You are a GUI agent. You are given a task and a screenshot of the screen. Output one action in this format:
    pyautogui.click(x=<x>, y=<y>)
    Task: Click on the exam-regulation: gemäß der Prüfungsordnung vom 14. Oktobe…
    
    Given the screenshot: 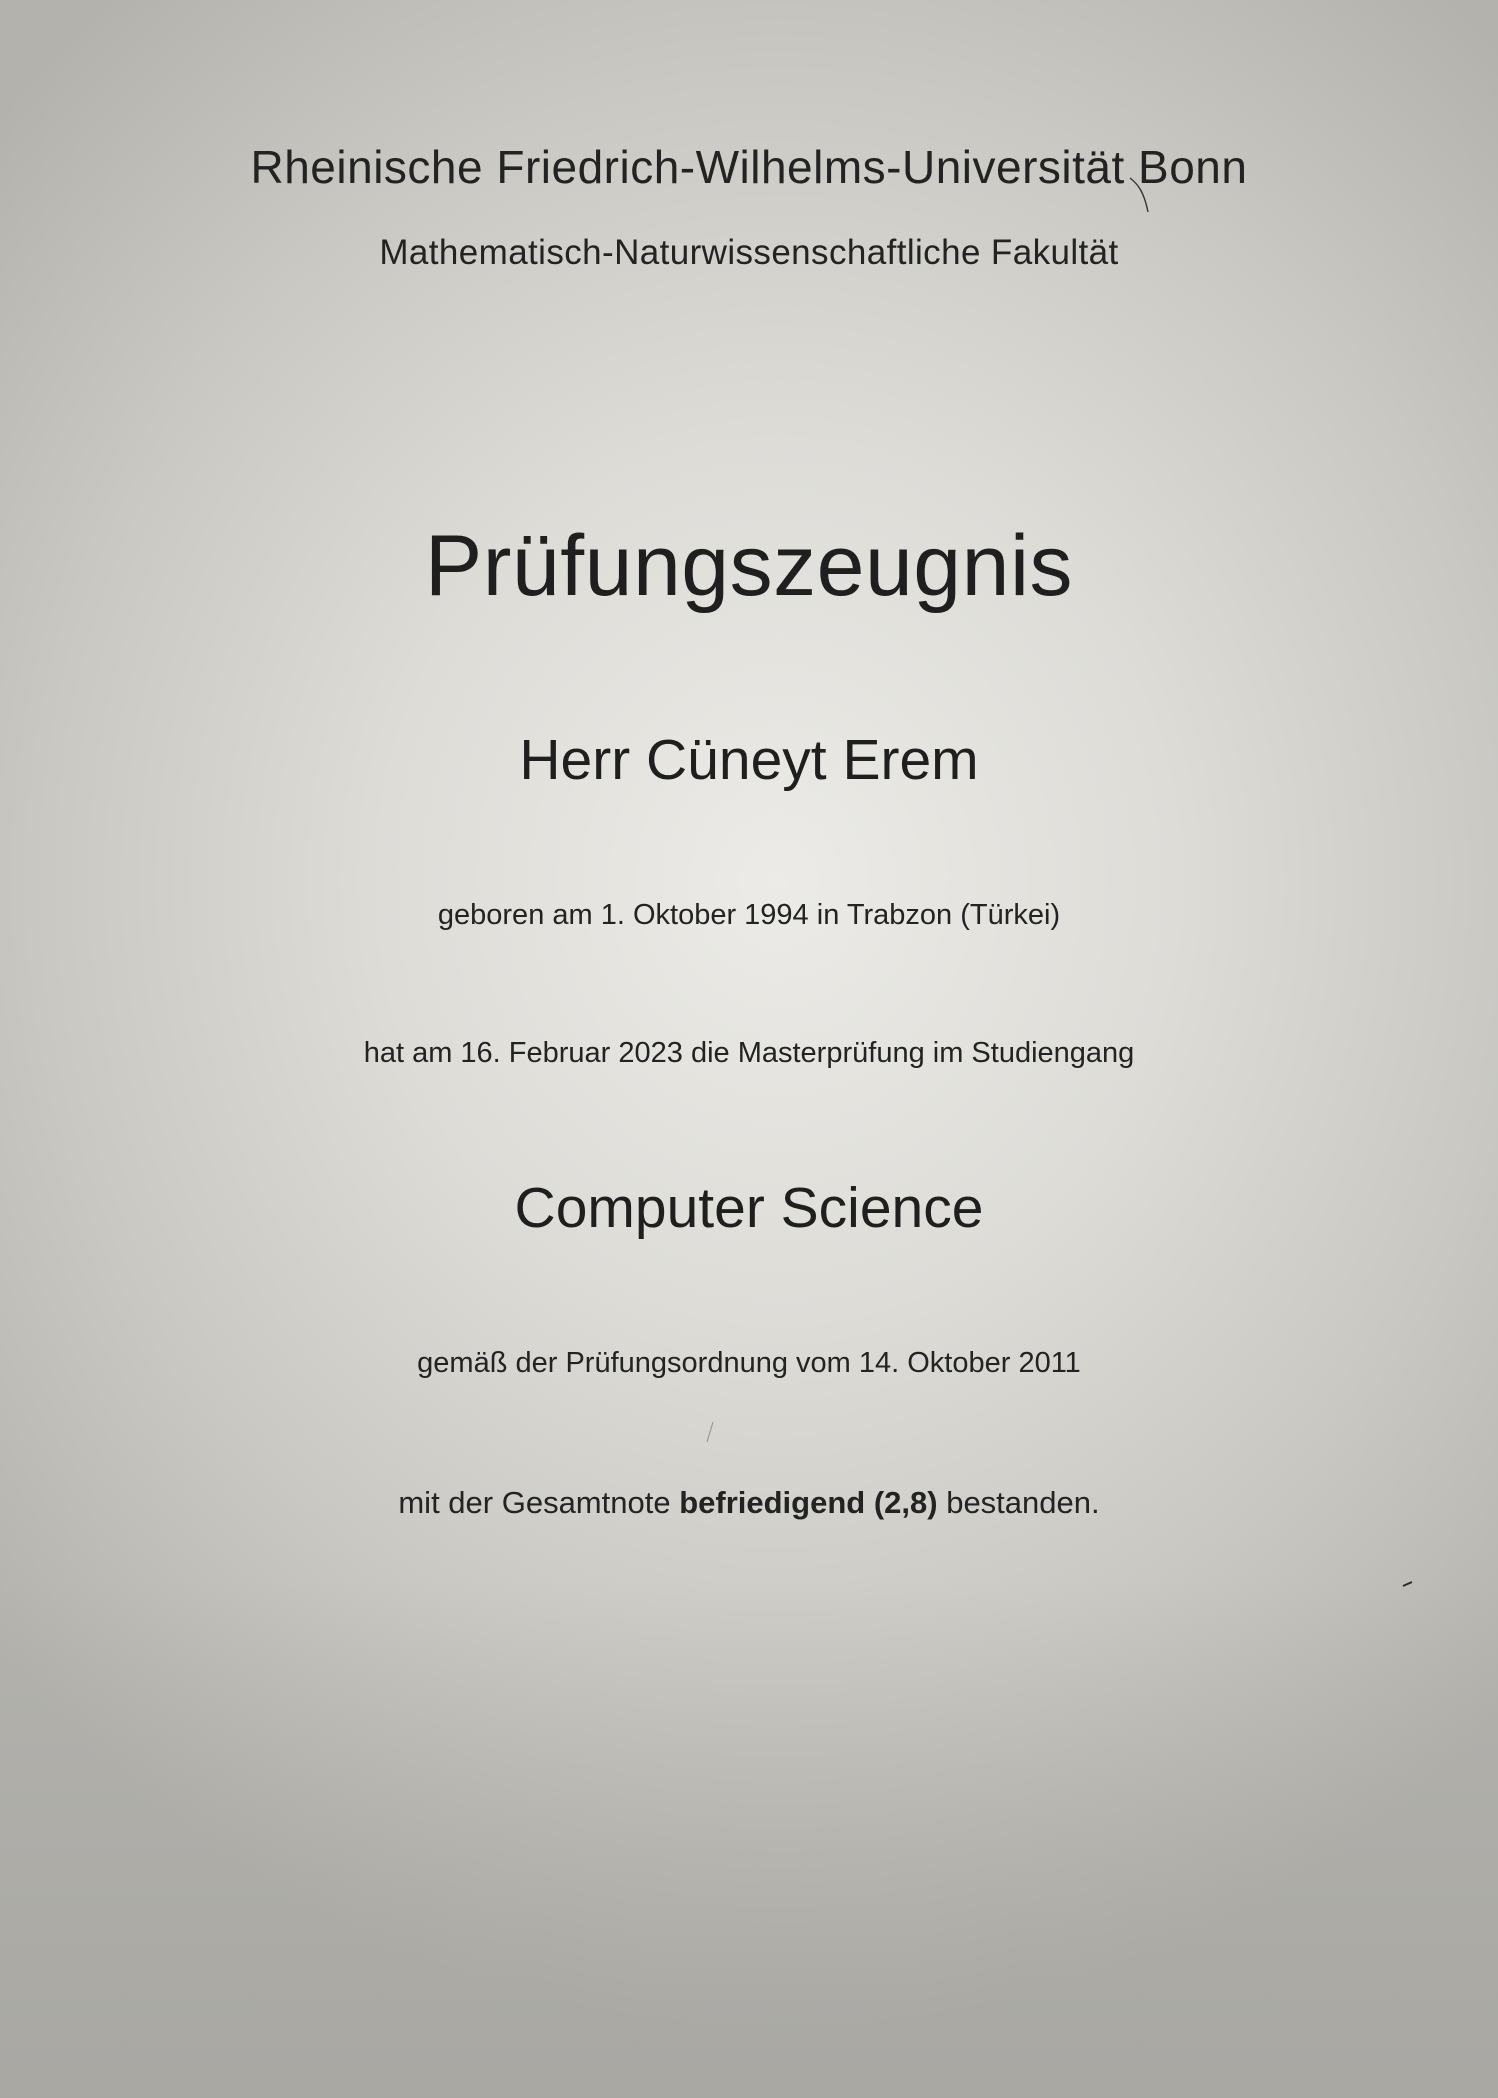 What is the action you would take?
    pyautogui.click(x=749, y=1363)
    